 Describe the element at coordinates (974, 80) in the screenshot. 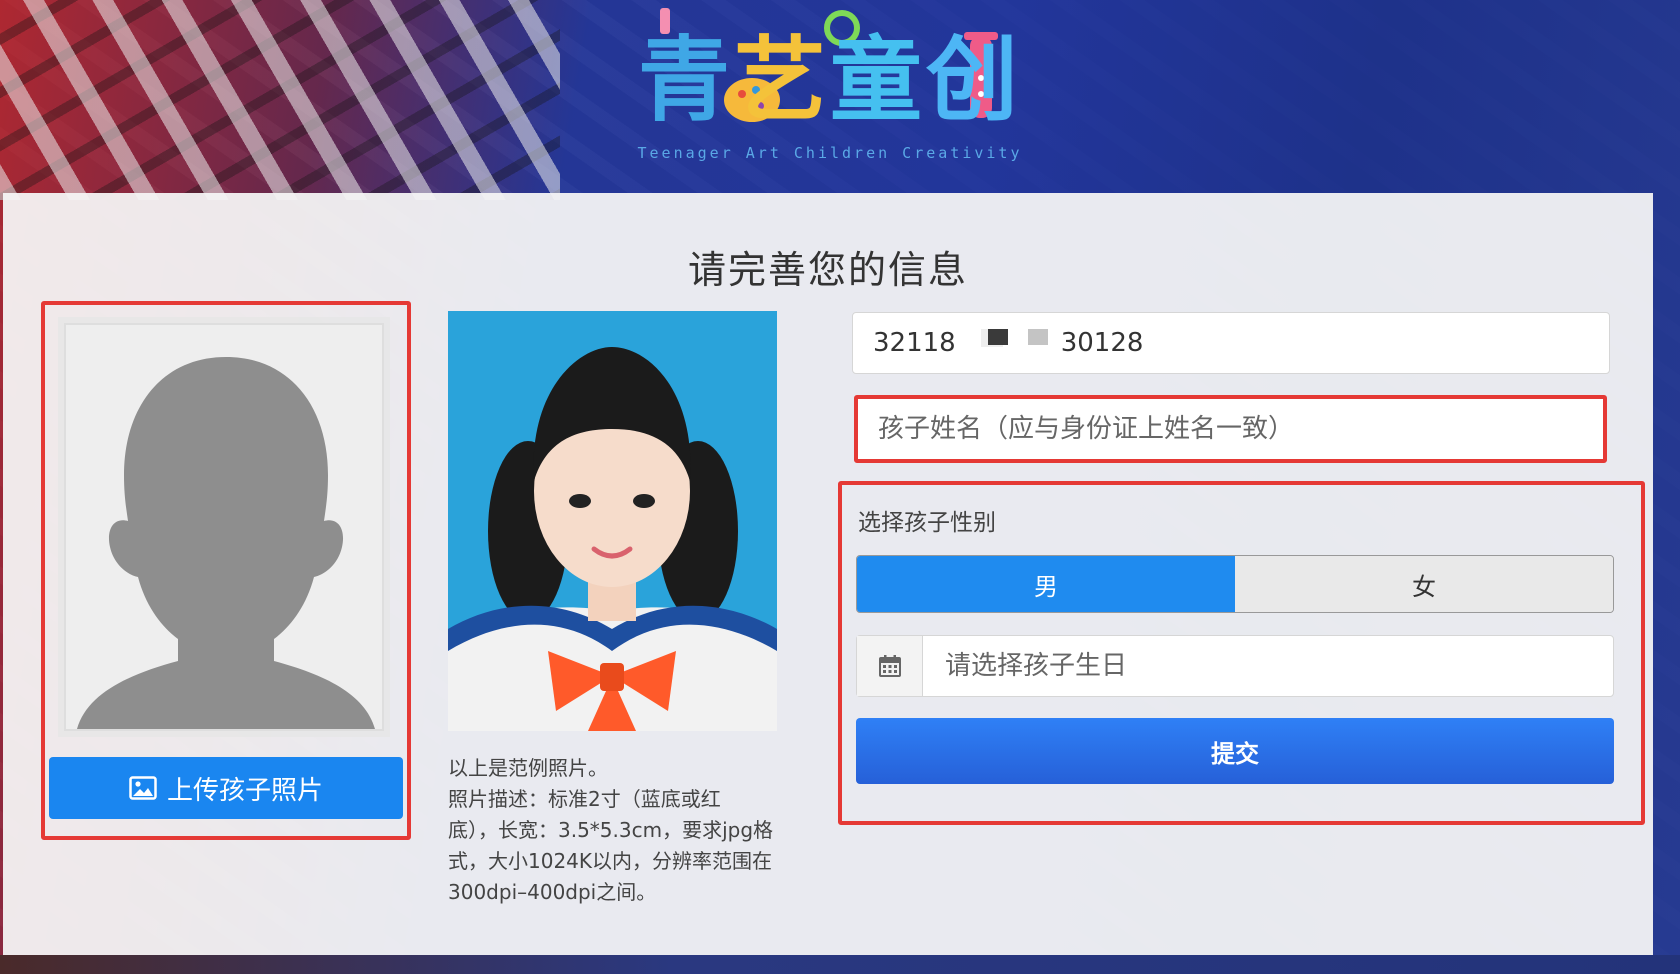

I see `logo-char-4: 创` at that location.